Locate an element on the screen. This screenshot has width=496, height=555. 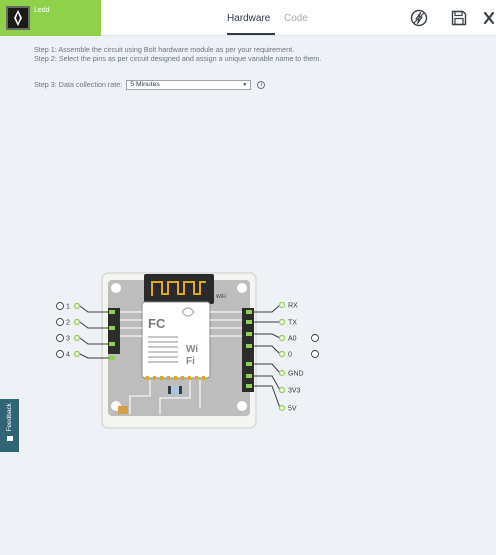
save-icon is located at coordinates (459, 18).